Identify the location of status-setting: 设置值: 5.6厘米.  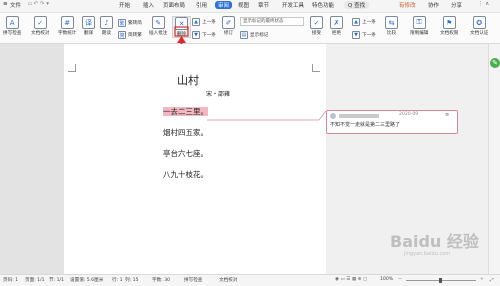
(87, 280).